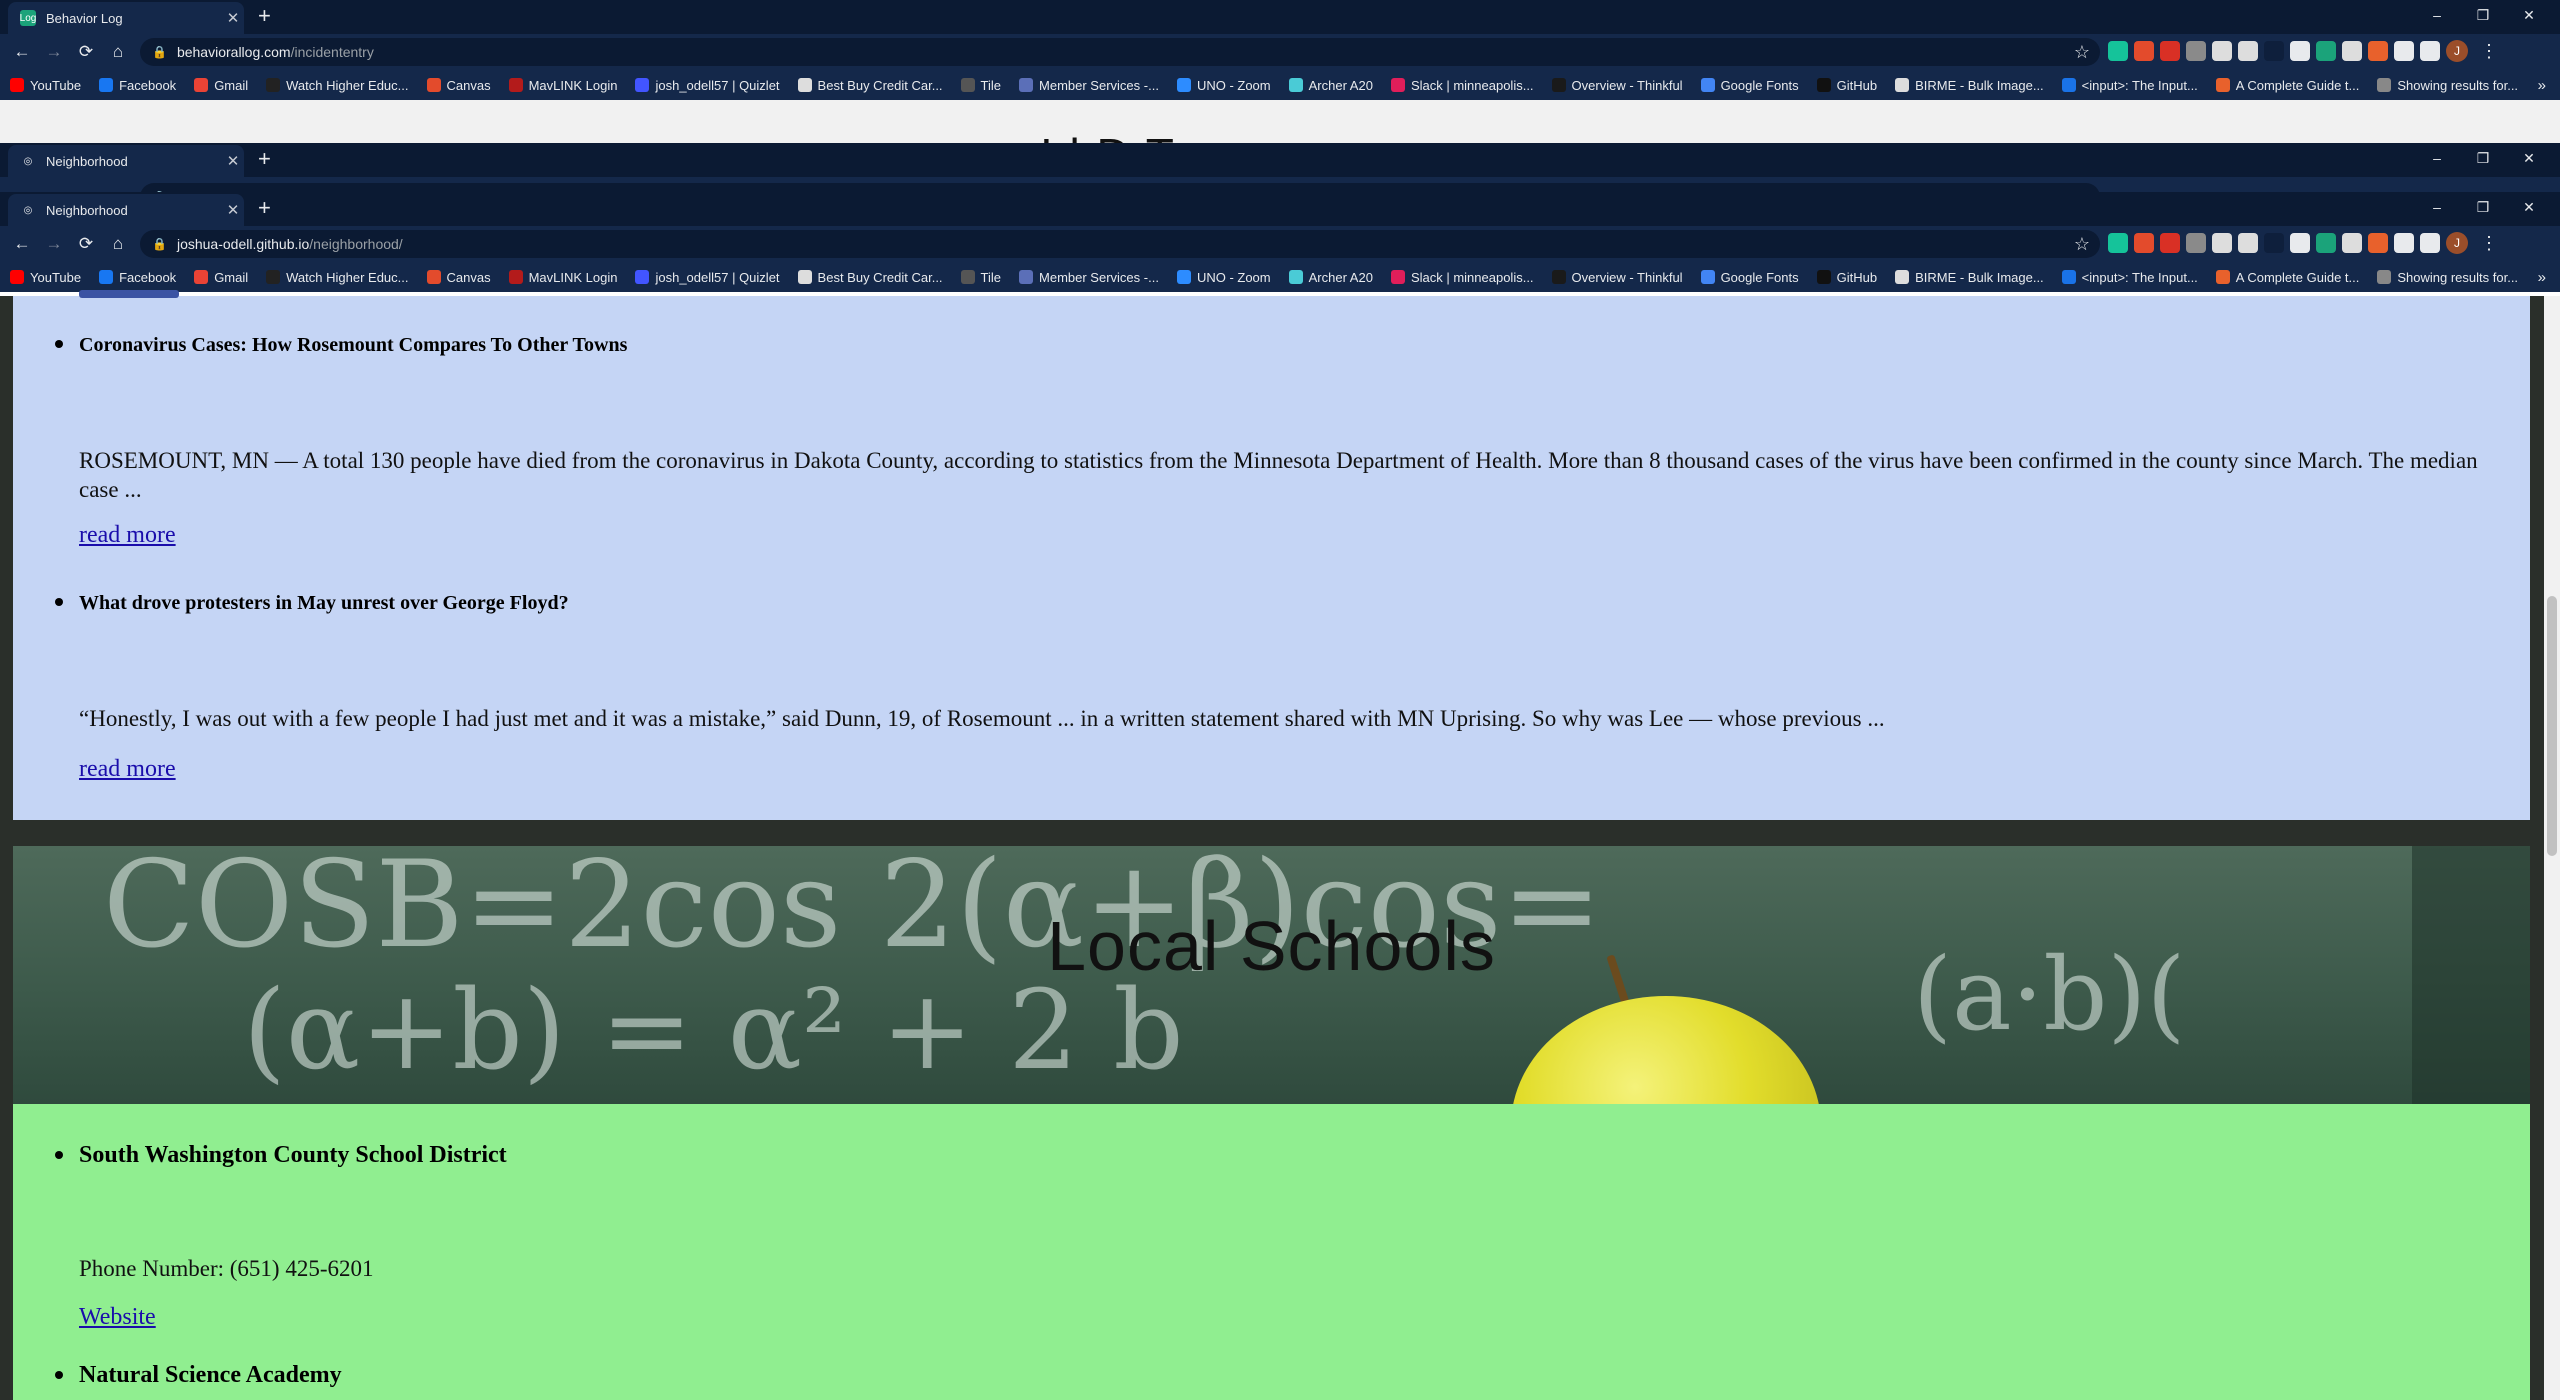  What do you see at coordinates (1846, 85) in the screenshot?
I see `bookmark-item: GitHub` at bounding box center [1846, 85].